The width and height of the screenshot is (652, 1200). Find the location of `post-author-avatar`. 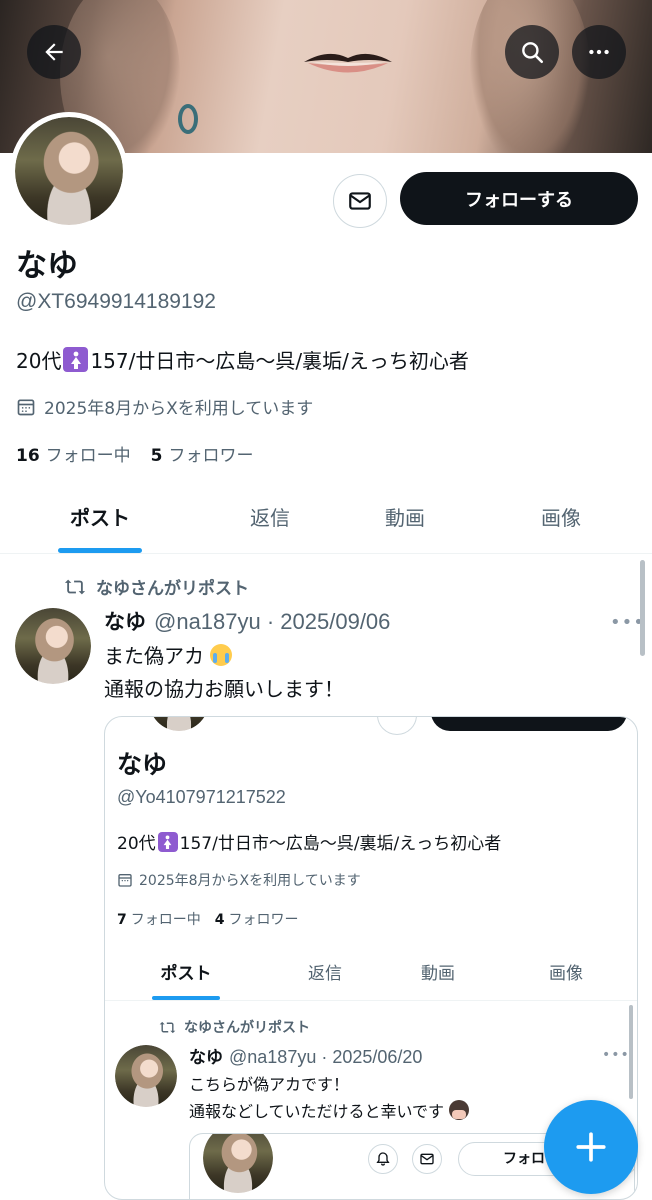

post-author-avatar is located at coordinates (53, 646).